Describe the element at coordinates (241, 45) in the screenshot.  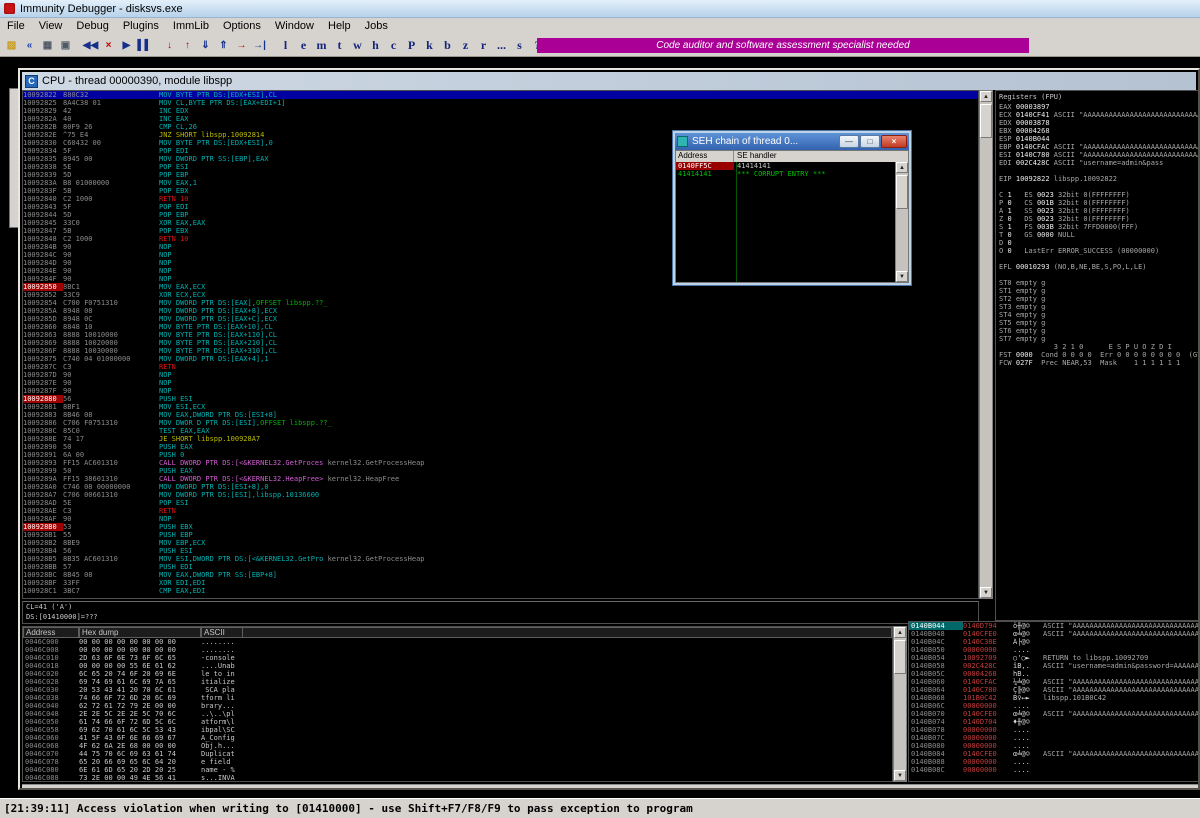
I see `until-return-icon: →` at that location.